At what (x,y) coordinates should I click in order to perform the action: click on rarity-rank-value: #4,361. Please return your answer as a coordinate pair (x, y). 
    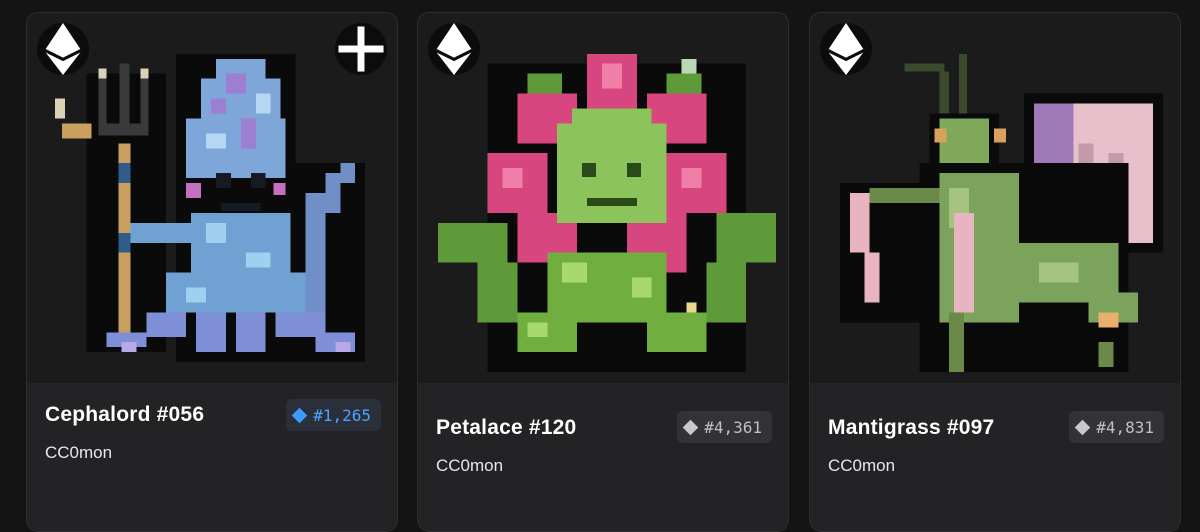
    Looking at the image, I should click on (733, 427).